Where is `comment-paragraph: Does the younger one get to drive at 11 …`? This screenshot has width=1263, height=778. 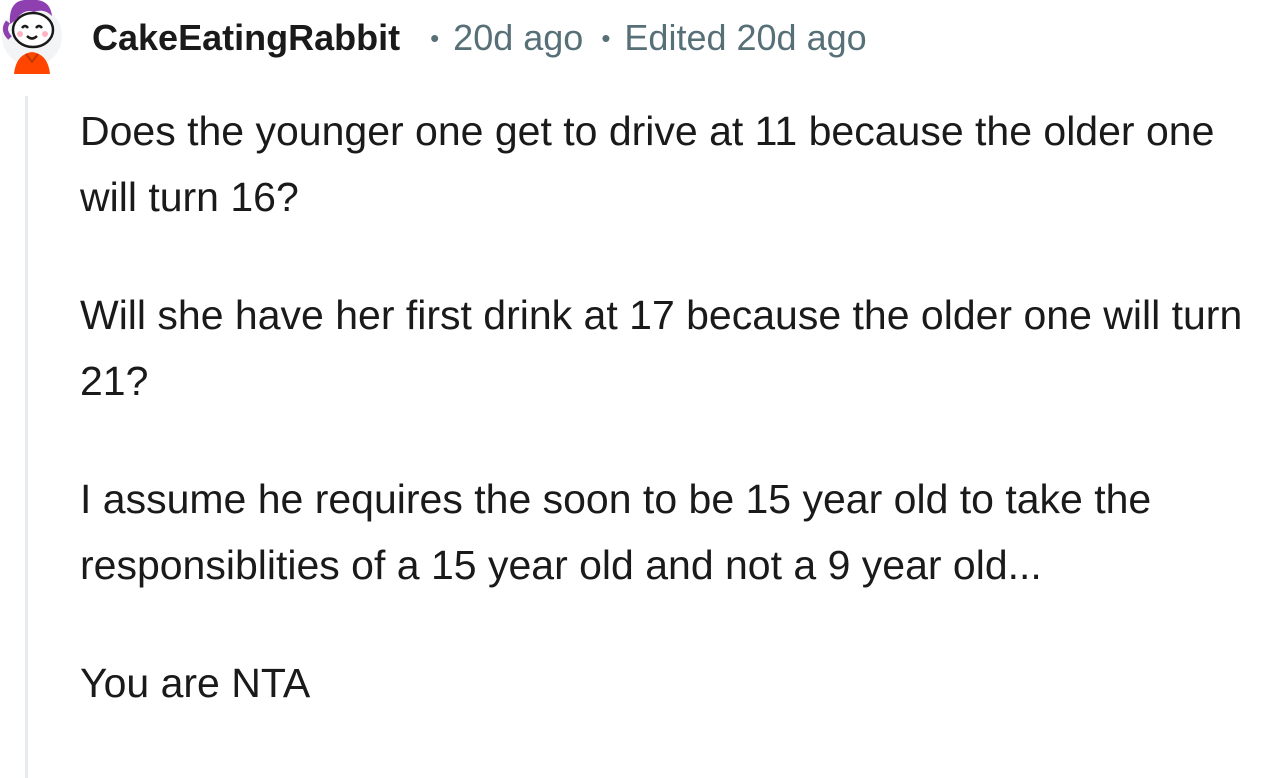 comment-paragraph: Does the younger one get to drive at 11 … is located at coordinates (647, 164).